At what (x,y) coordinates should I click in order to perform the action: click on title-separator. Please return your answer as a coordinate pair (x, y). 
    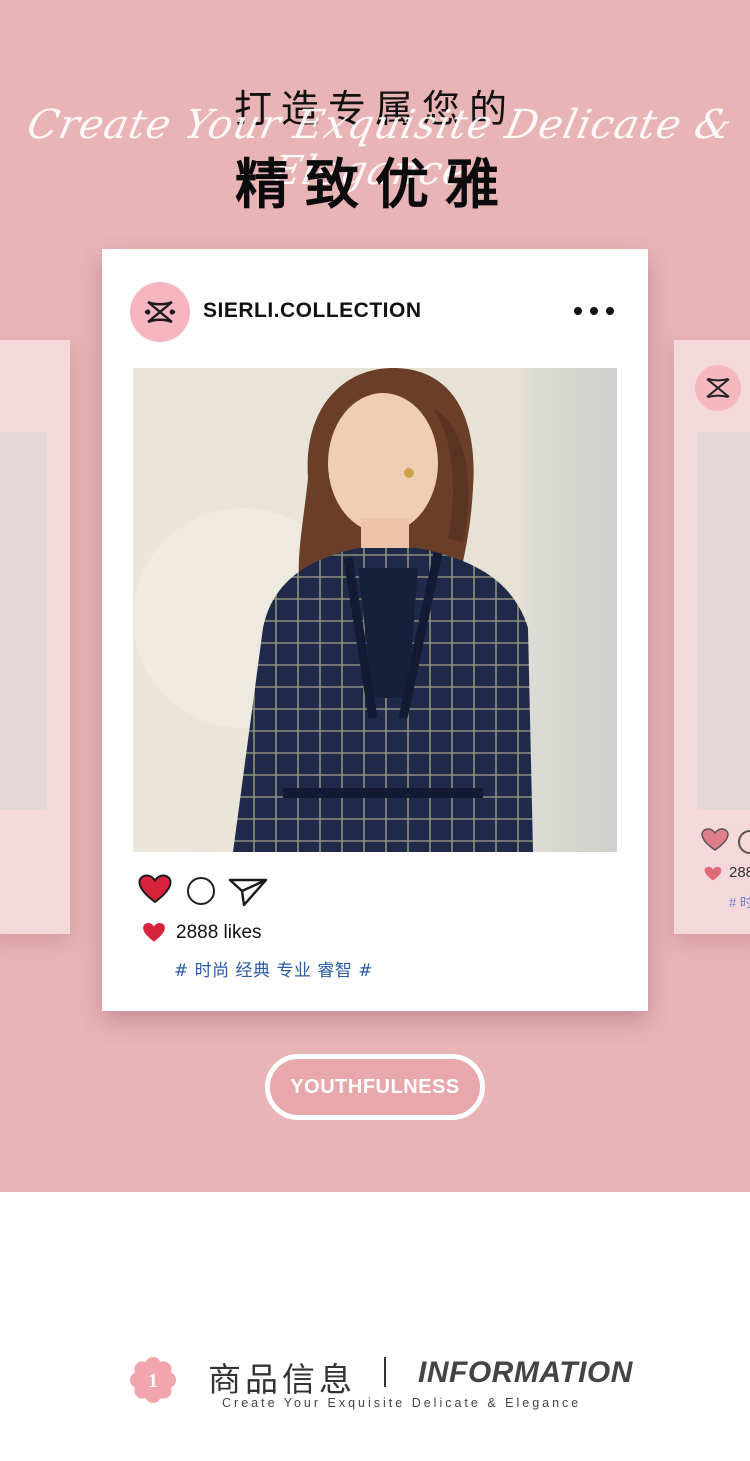
    Looking at the image, I should click on (385, 1372).